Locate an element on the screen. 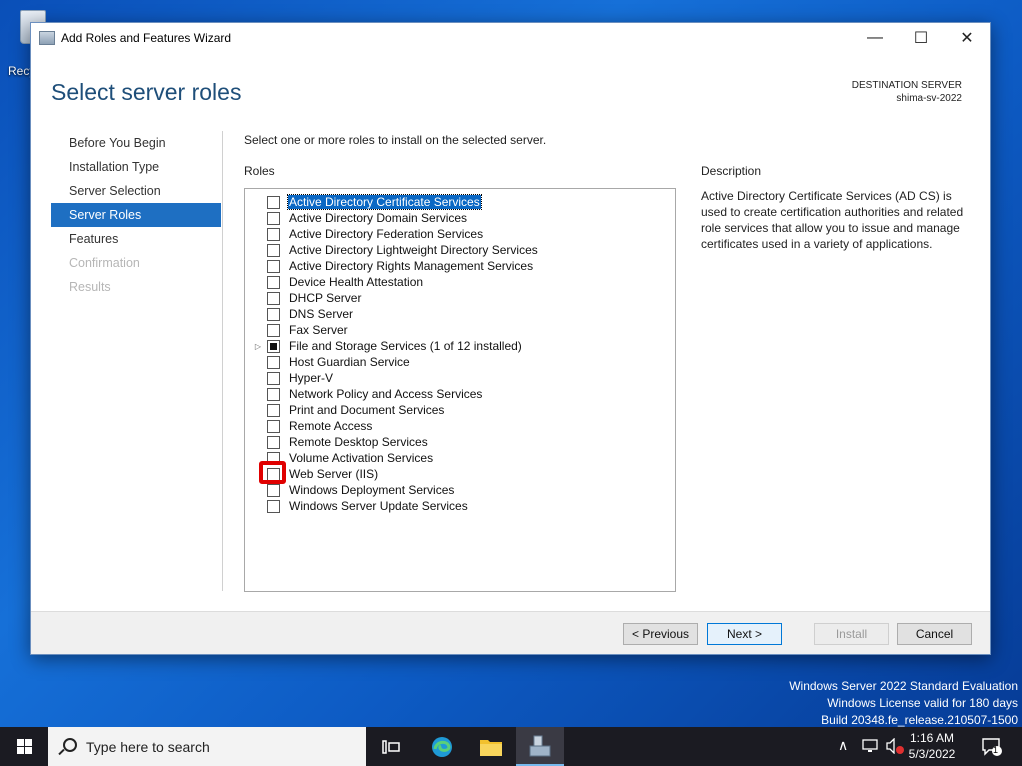 This screenshot has height=766, width=1022. role-row: Print and Document Services is located at coordinates (345, 410).